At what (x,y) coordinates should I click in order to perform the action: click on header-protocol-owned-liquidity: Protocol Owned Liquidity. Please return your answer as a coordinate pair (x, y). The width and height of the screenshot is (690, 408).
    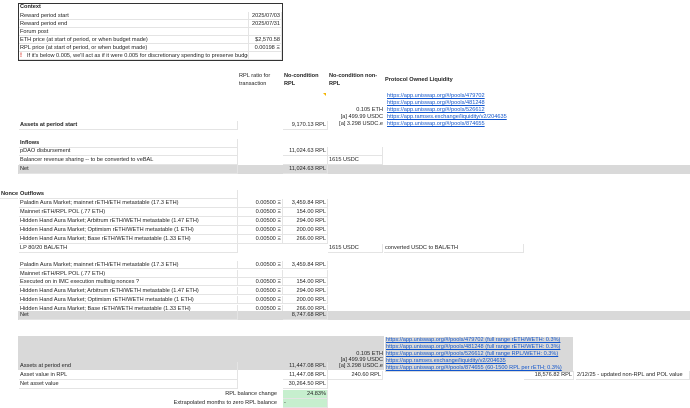
    Looking at the image, I should click on (444, 80).